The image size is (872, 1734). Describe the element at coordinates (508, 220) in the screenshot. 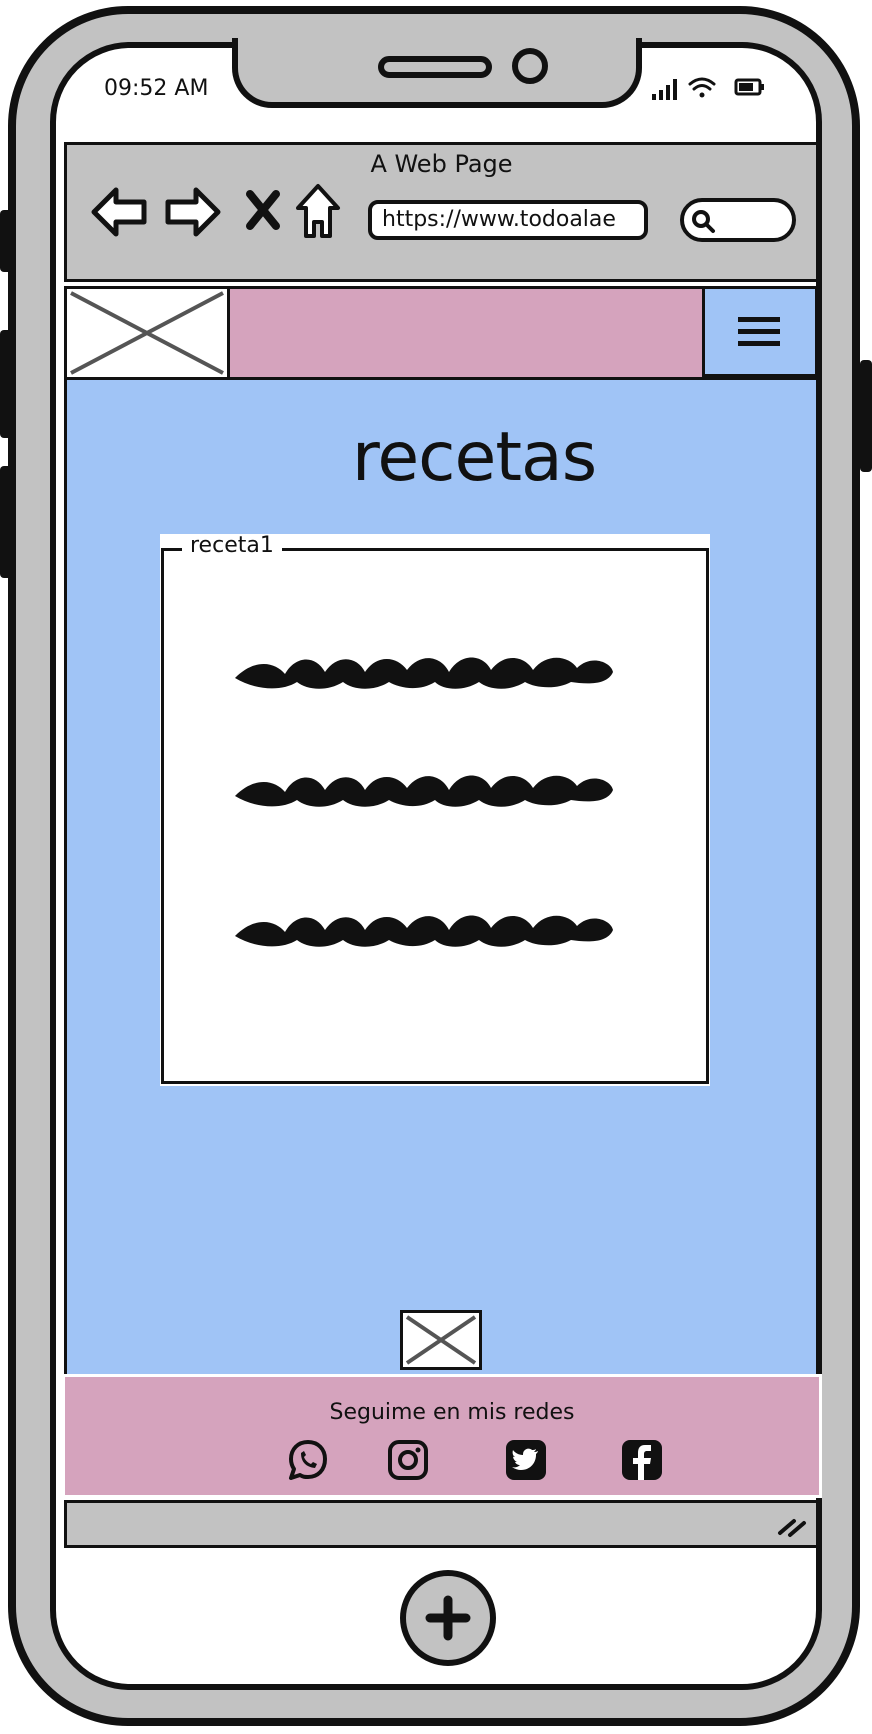

I see `url-bar: https://www.todoalae` at that location.